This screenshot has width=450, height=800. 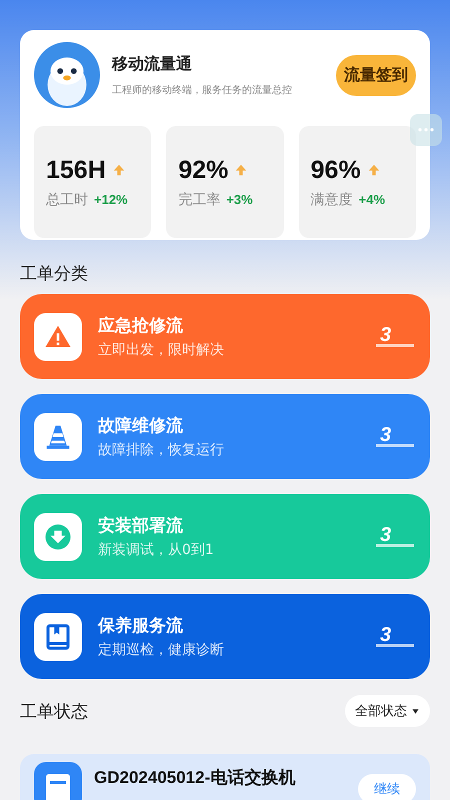 What do you see at coordinates (161, 450) in the screenshot?
I see `category-subtitle: 故障排除，恢复运行` at bounding box center [161, 450].